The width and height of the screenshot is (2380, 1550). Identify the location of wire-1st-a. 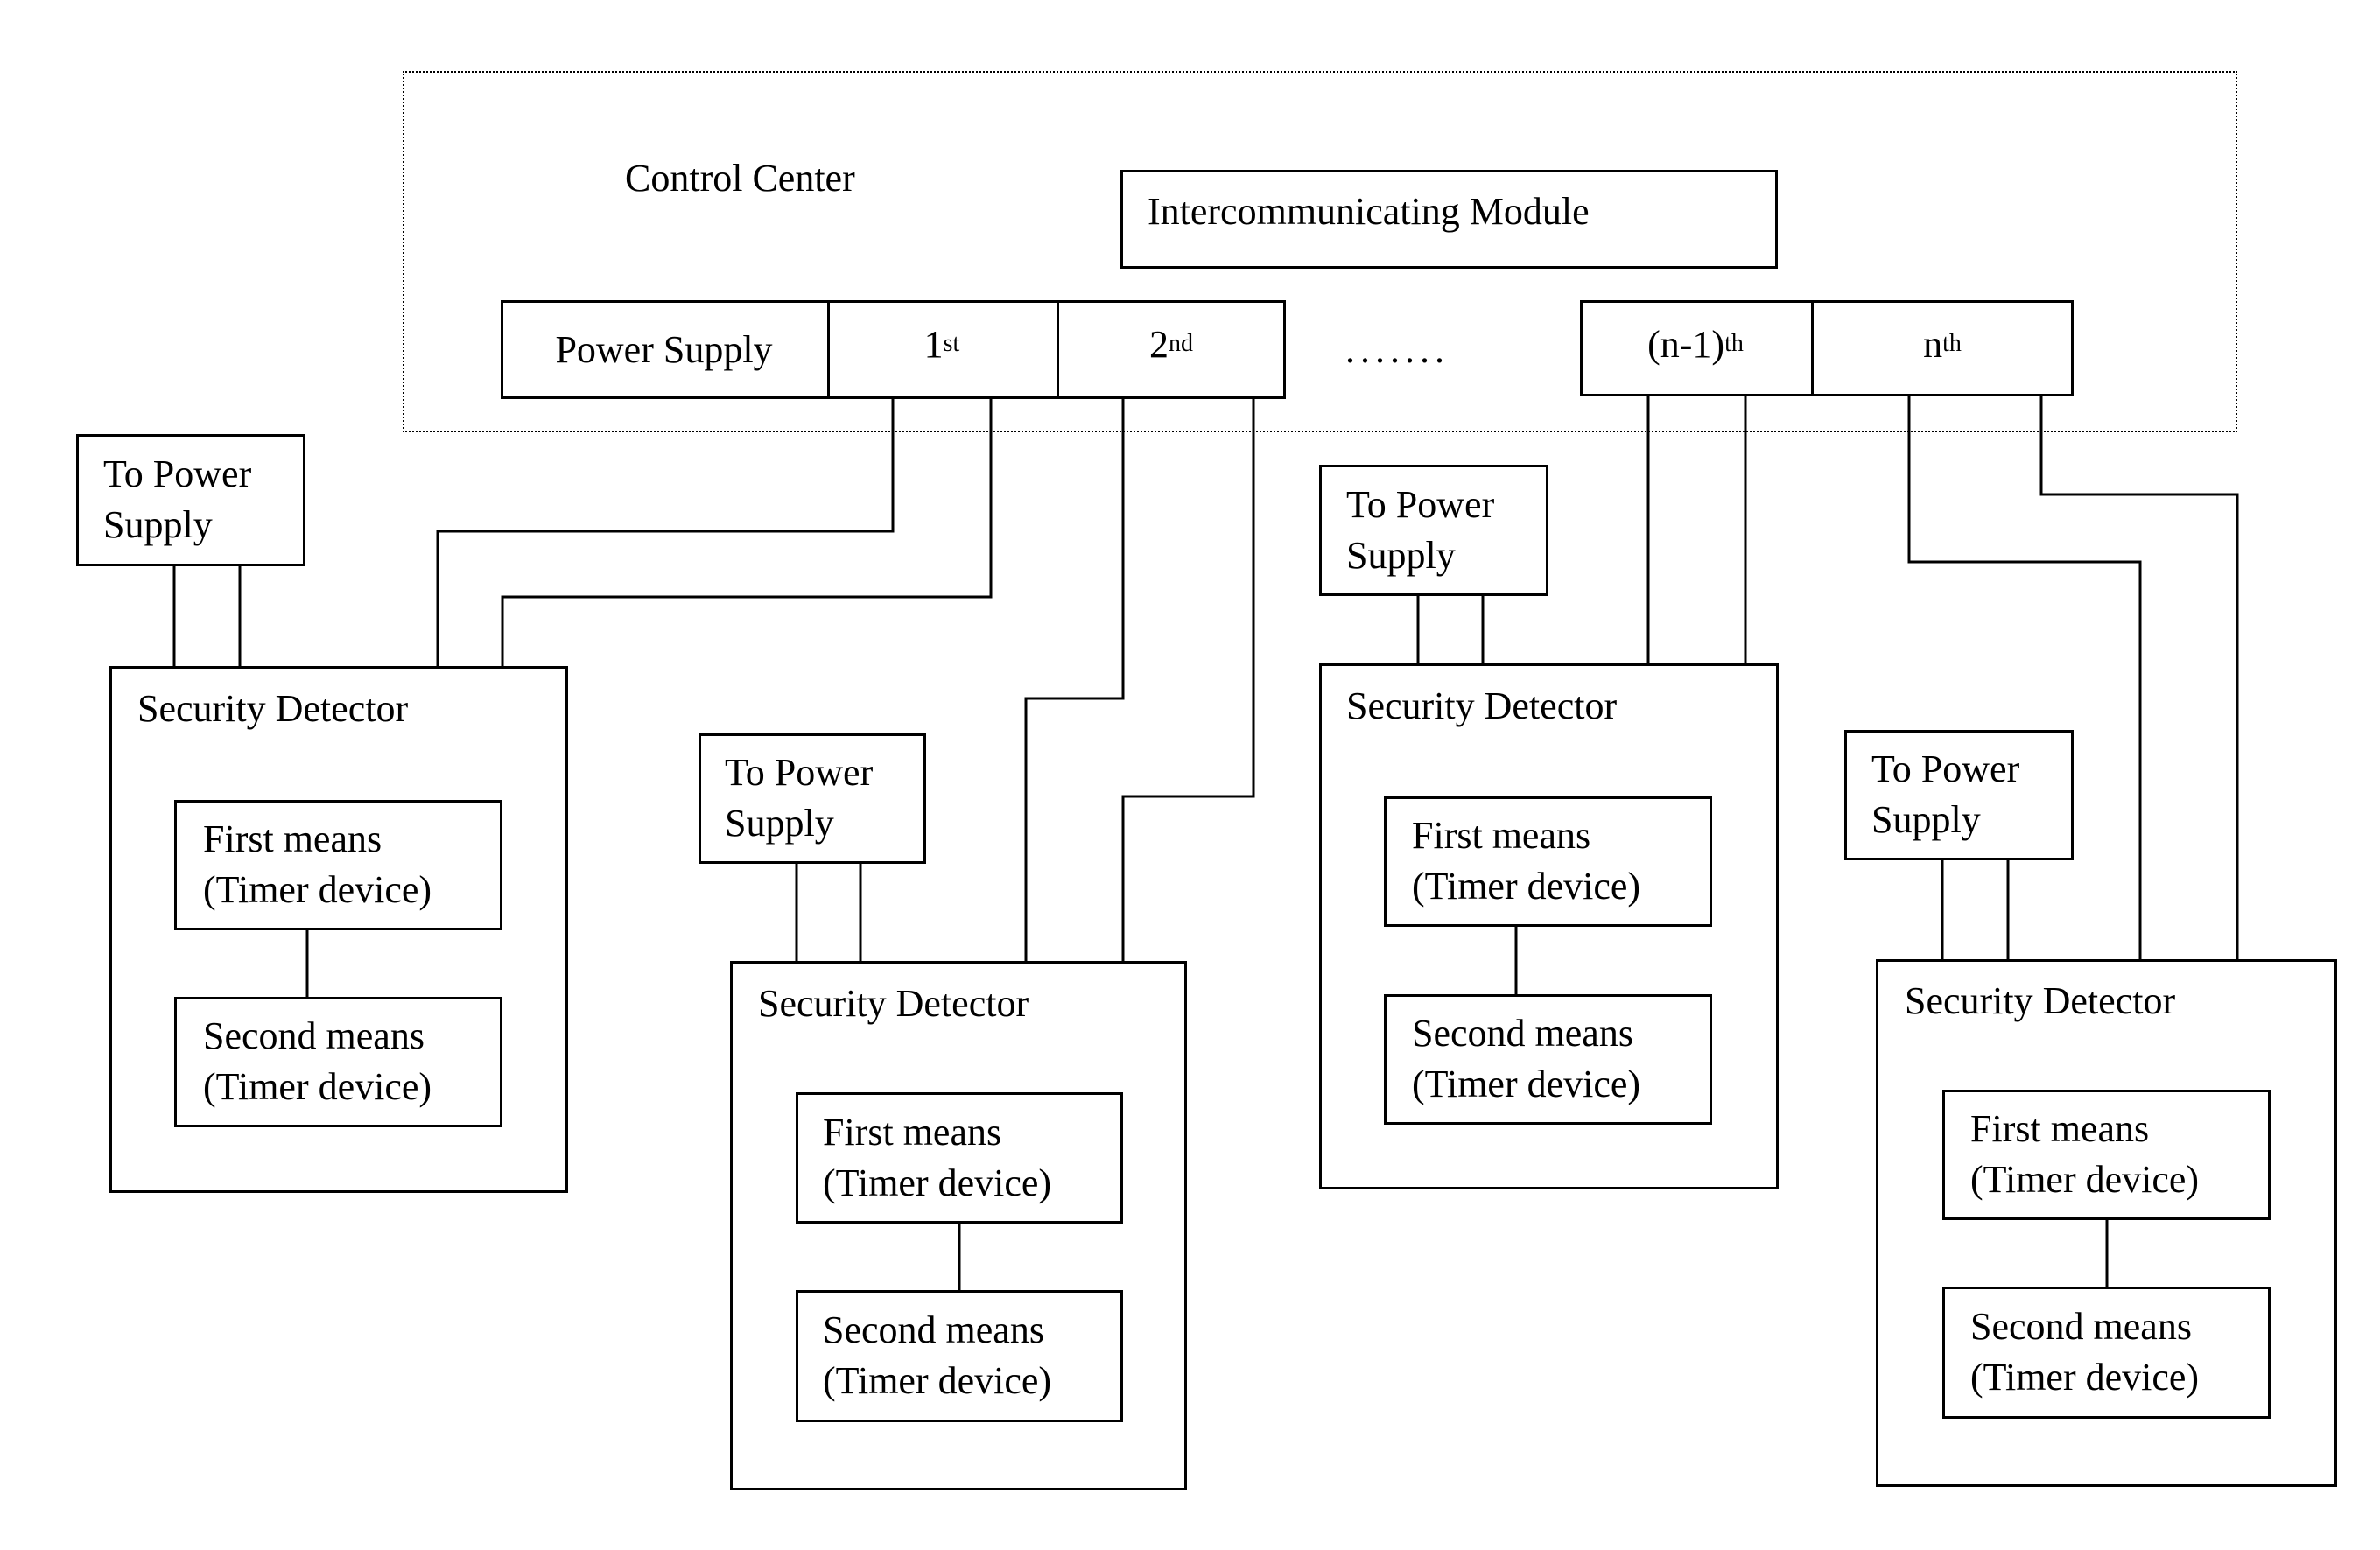
(665, 532).